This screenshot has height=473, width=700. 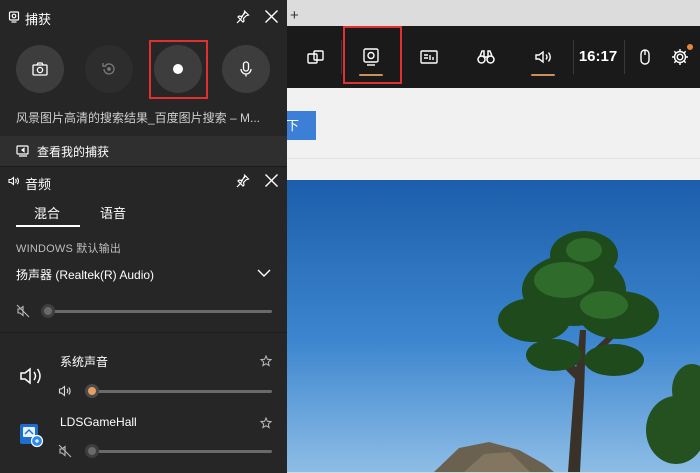 I want to click on game-hall-icon, so click(x=32, y=436).